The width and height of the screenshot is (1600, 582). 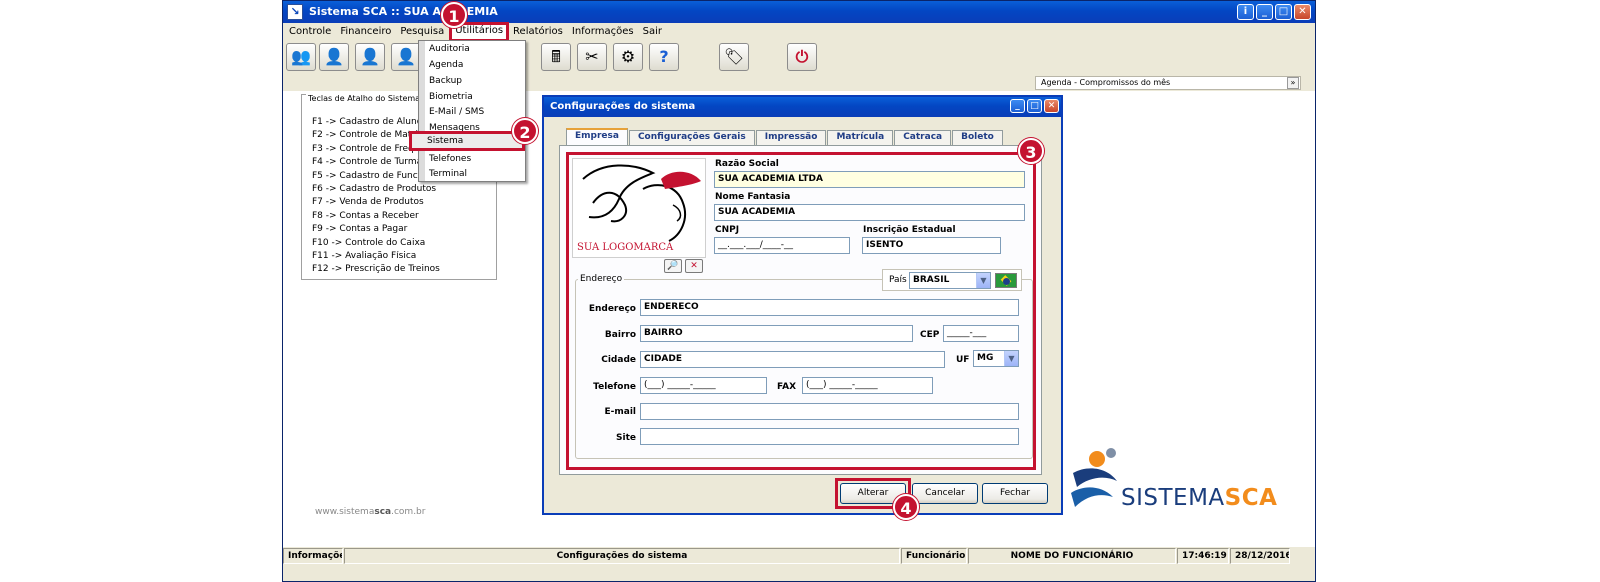 I want to click on help-icon: i, so click(x=1245, y=12).